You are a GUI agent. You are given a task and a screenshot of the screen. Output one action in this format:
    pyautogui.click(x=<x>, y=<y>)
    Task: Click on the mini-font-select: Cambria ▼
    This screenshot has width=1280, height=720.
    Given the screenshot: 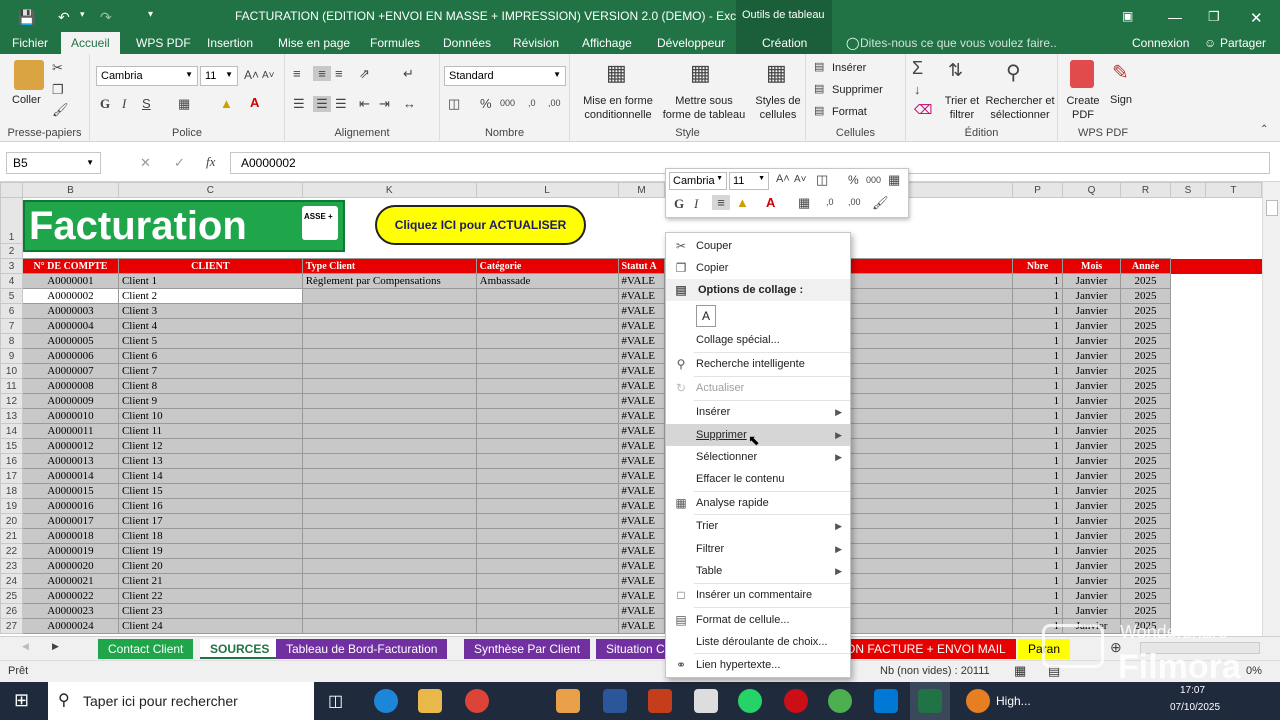 What is the action you would take?
    pyautogui.click(x=698, y=181)
    